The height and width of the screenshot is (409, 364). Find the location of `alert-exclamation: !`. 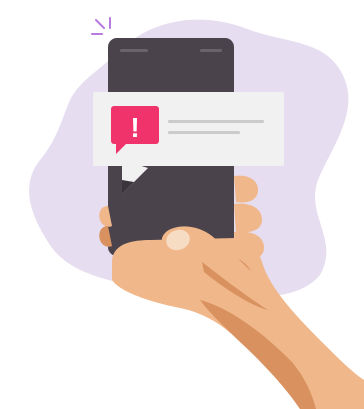

alert-exclamation: ! is located at coordinates (134, 127).